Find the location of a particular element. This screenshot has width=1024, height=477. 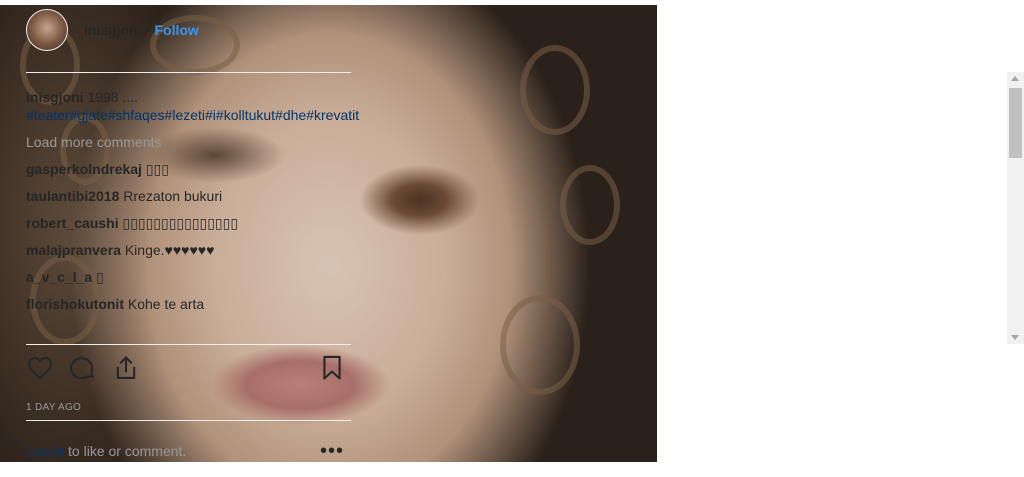

login-link: Log in is located at coordinates (45, 451).